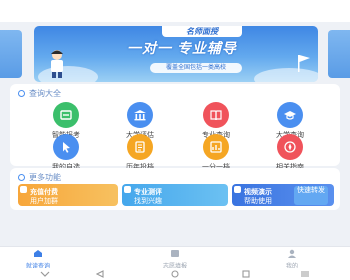 The image size is (350, 280). Describe the element at coordinates (45, 177) in the screenshot. I see `section-title: 更多功能` at that location.